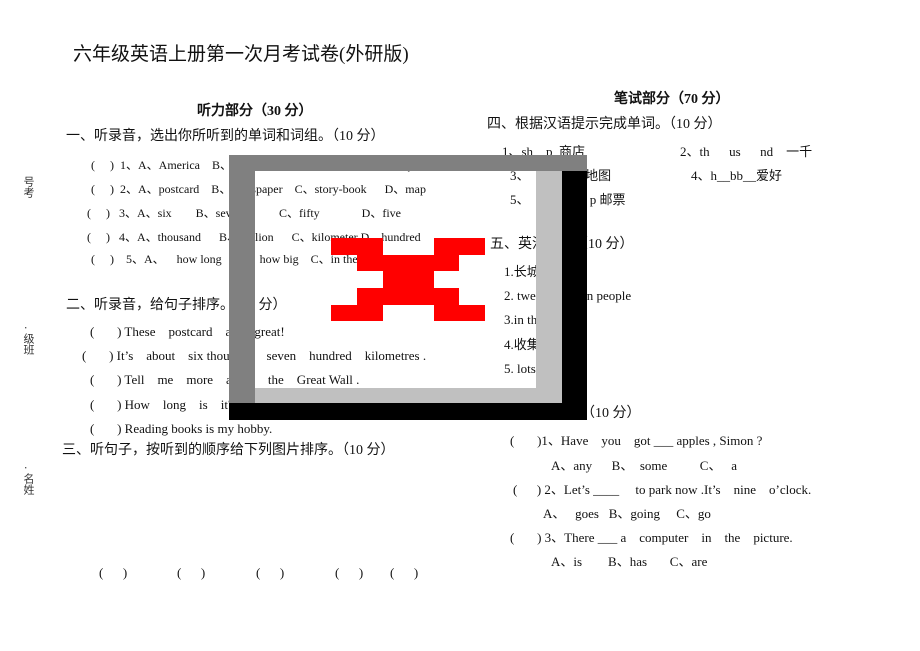  Describe the element at coordinates (574, 295) in the screenshot. I see `overlay-frame-right` at that location.